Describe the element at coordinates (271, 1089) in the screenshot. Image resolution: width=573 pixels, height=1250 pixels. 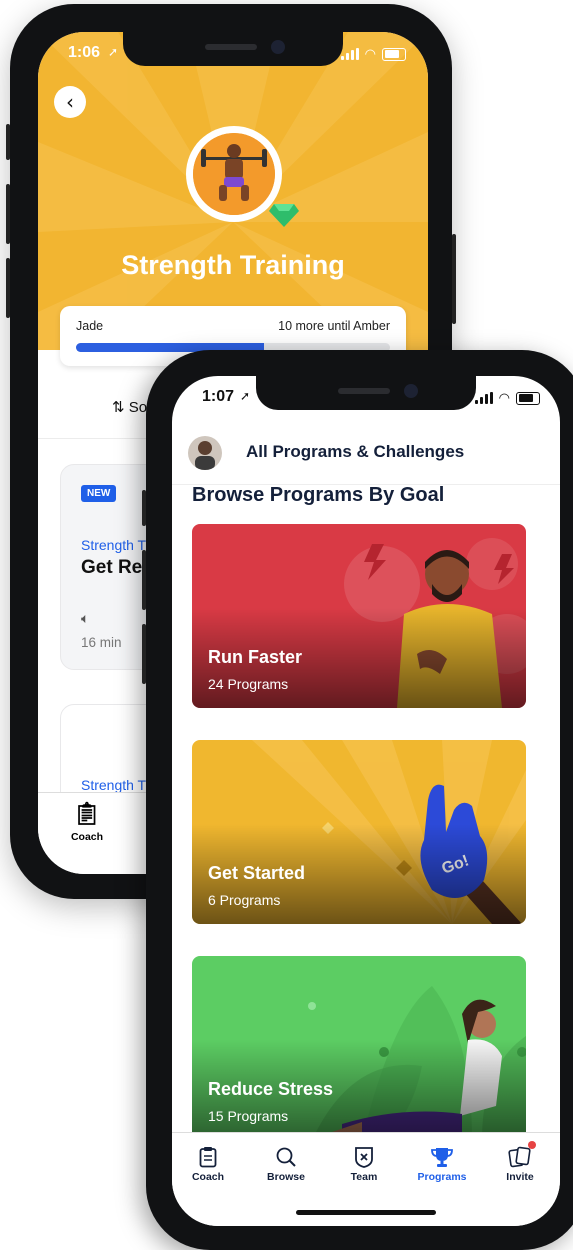
I see `goal-title: Reduce Stress` at that location.